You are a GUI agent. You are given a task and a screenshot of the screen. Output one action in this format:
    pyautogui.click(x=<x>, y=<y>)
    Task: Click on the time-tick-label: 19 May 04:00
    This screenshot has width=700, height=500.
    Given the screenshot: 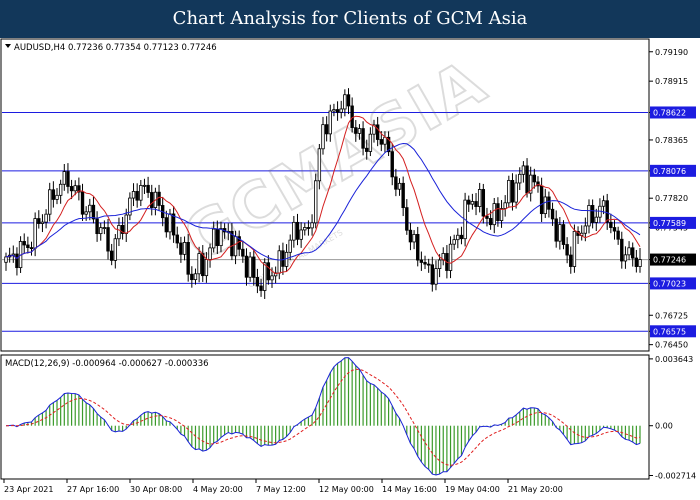 What is the action you would take?
    pyautogui.click(x=472, y=489)
    